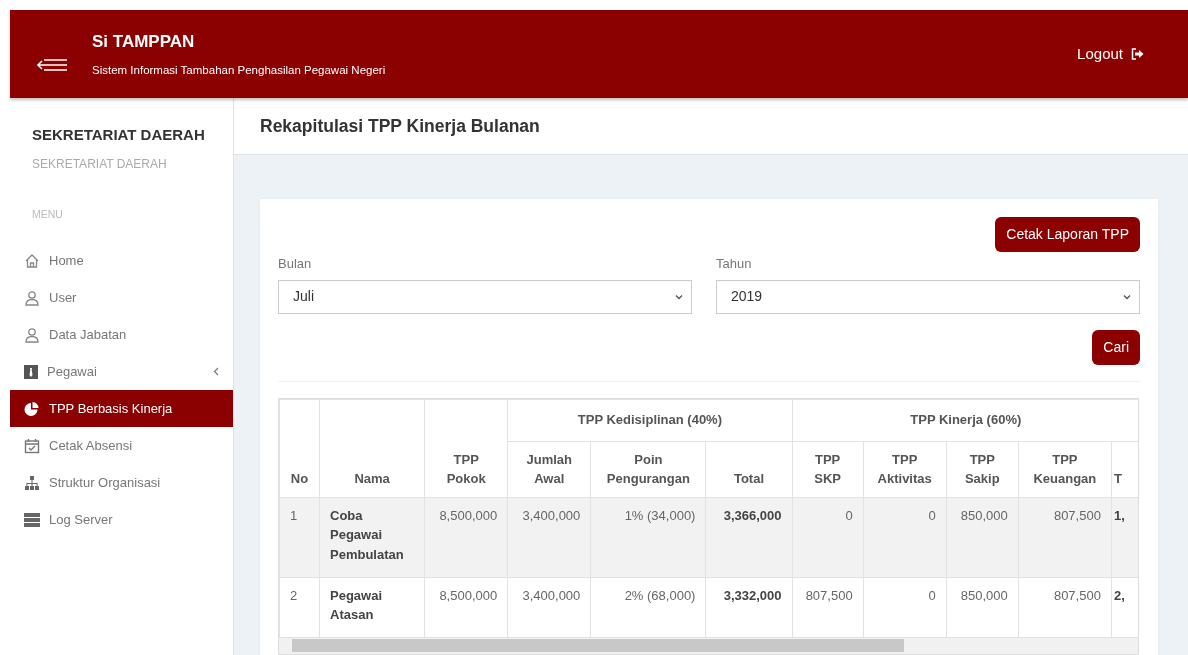 The image size is (1188, 655). What do you see at coordinates (648, 469) in the screenshot?
I see `column-header: Poin Pengurangan` at bounding box center [648, 469].